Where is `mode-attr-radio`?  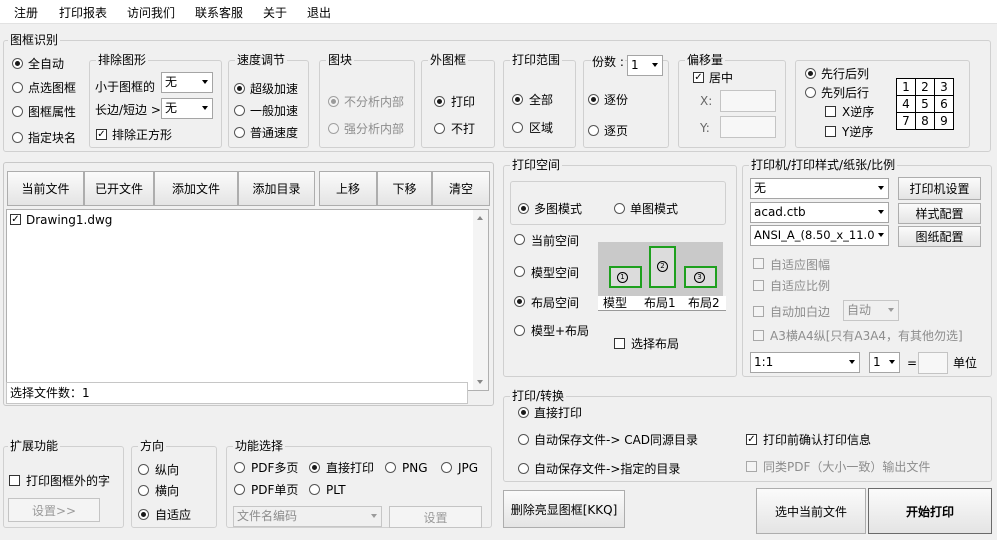 mode-attr-radio is located at coordinates (17, 111).